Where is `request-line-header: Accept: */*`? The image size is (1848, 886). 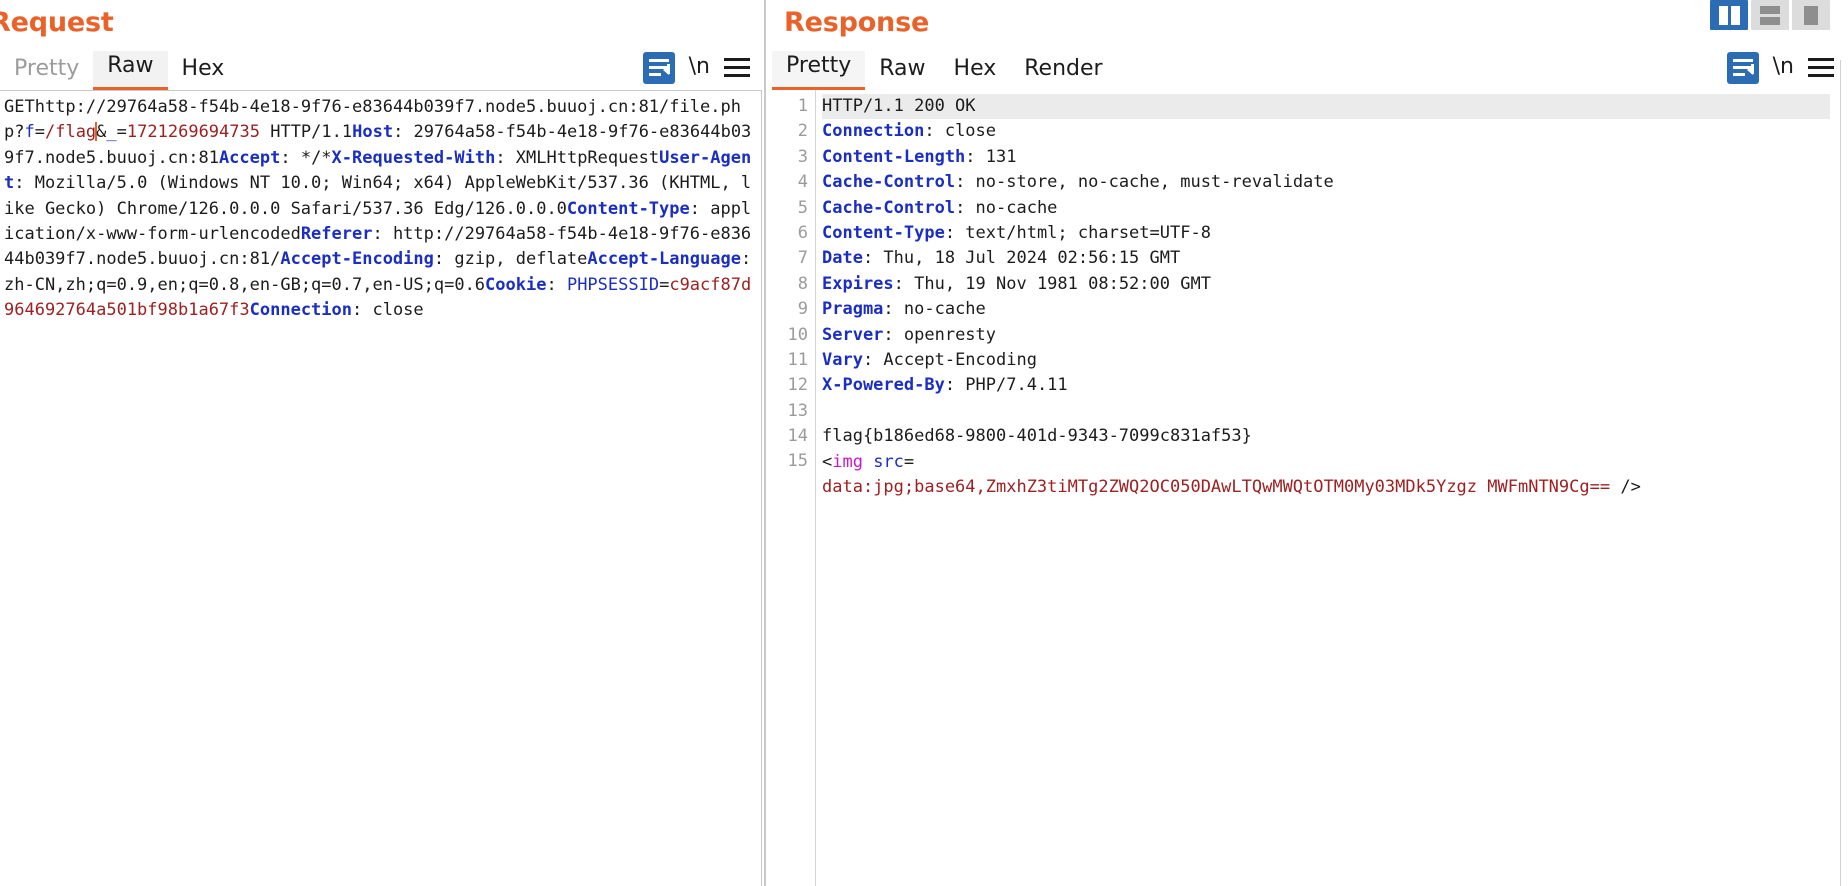 request-line-header: Accept: */* is located at coordinates (275, 157).